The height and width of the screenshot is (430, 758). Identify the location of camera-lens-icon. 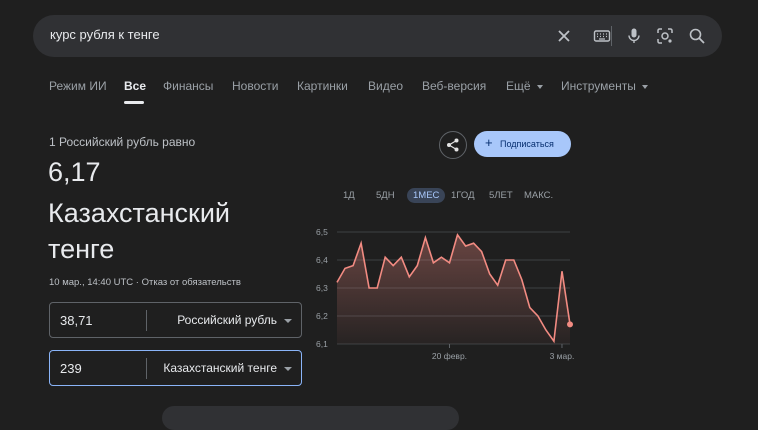
(665, 36).